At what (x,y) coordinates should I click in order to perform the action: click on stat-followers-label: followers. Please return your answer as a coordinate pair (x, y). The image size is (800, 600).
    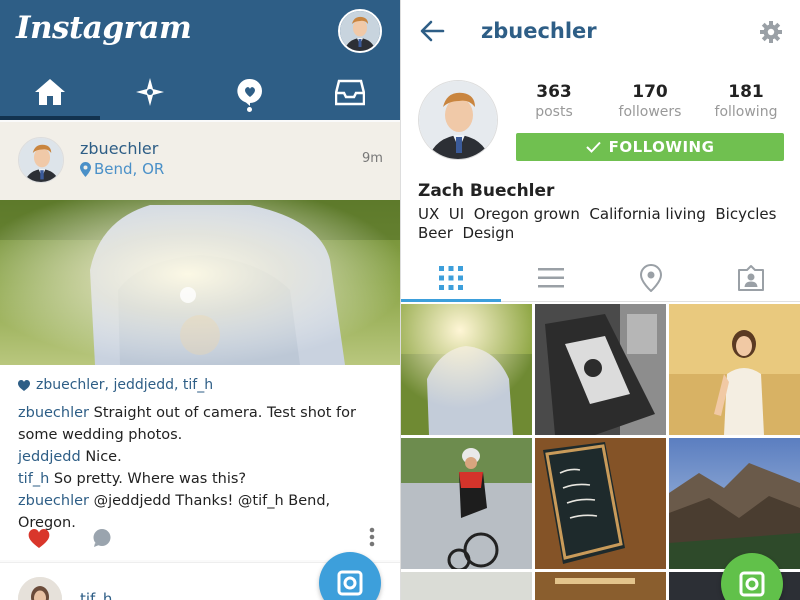
    Looking at the image, I should click on (650, 112).